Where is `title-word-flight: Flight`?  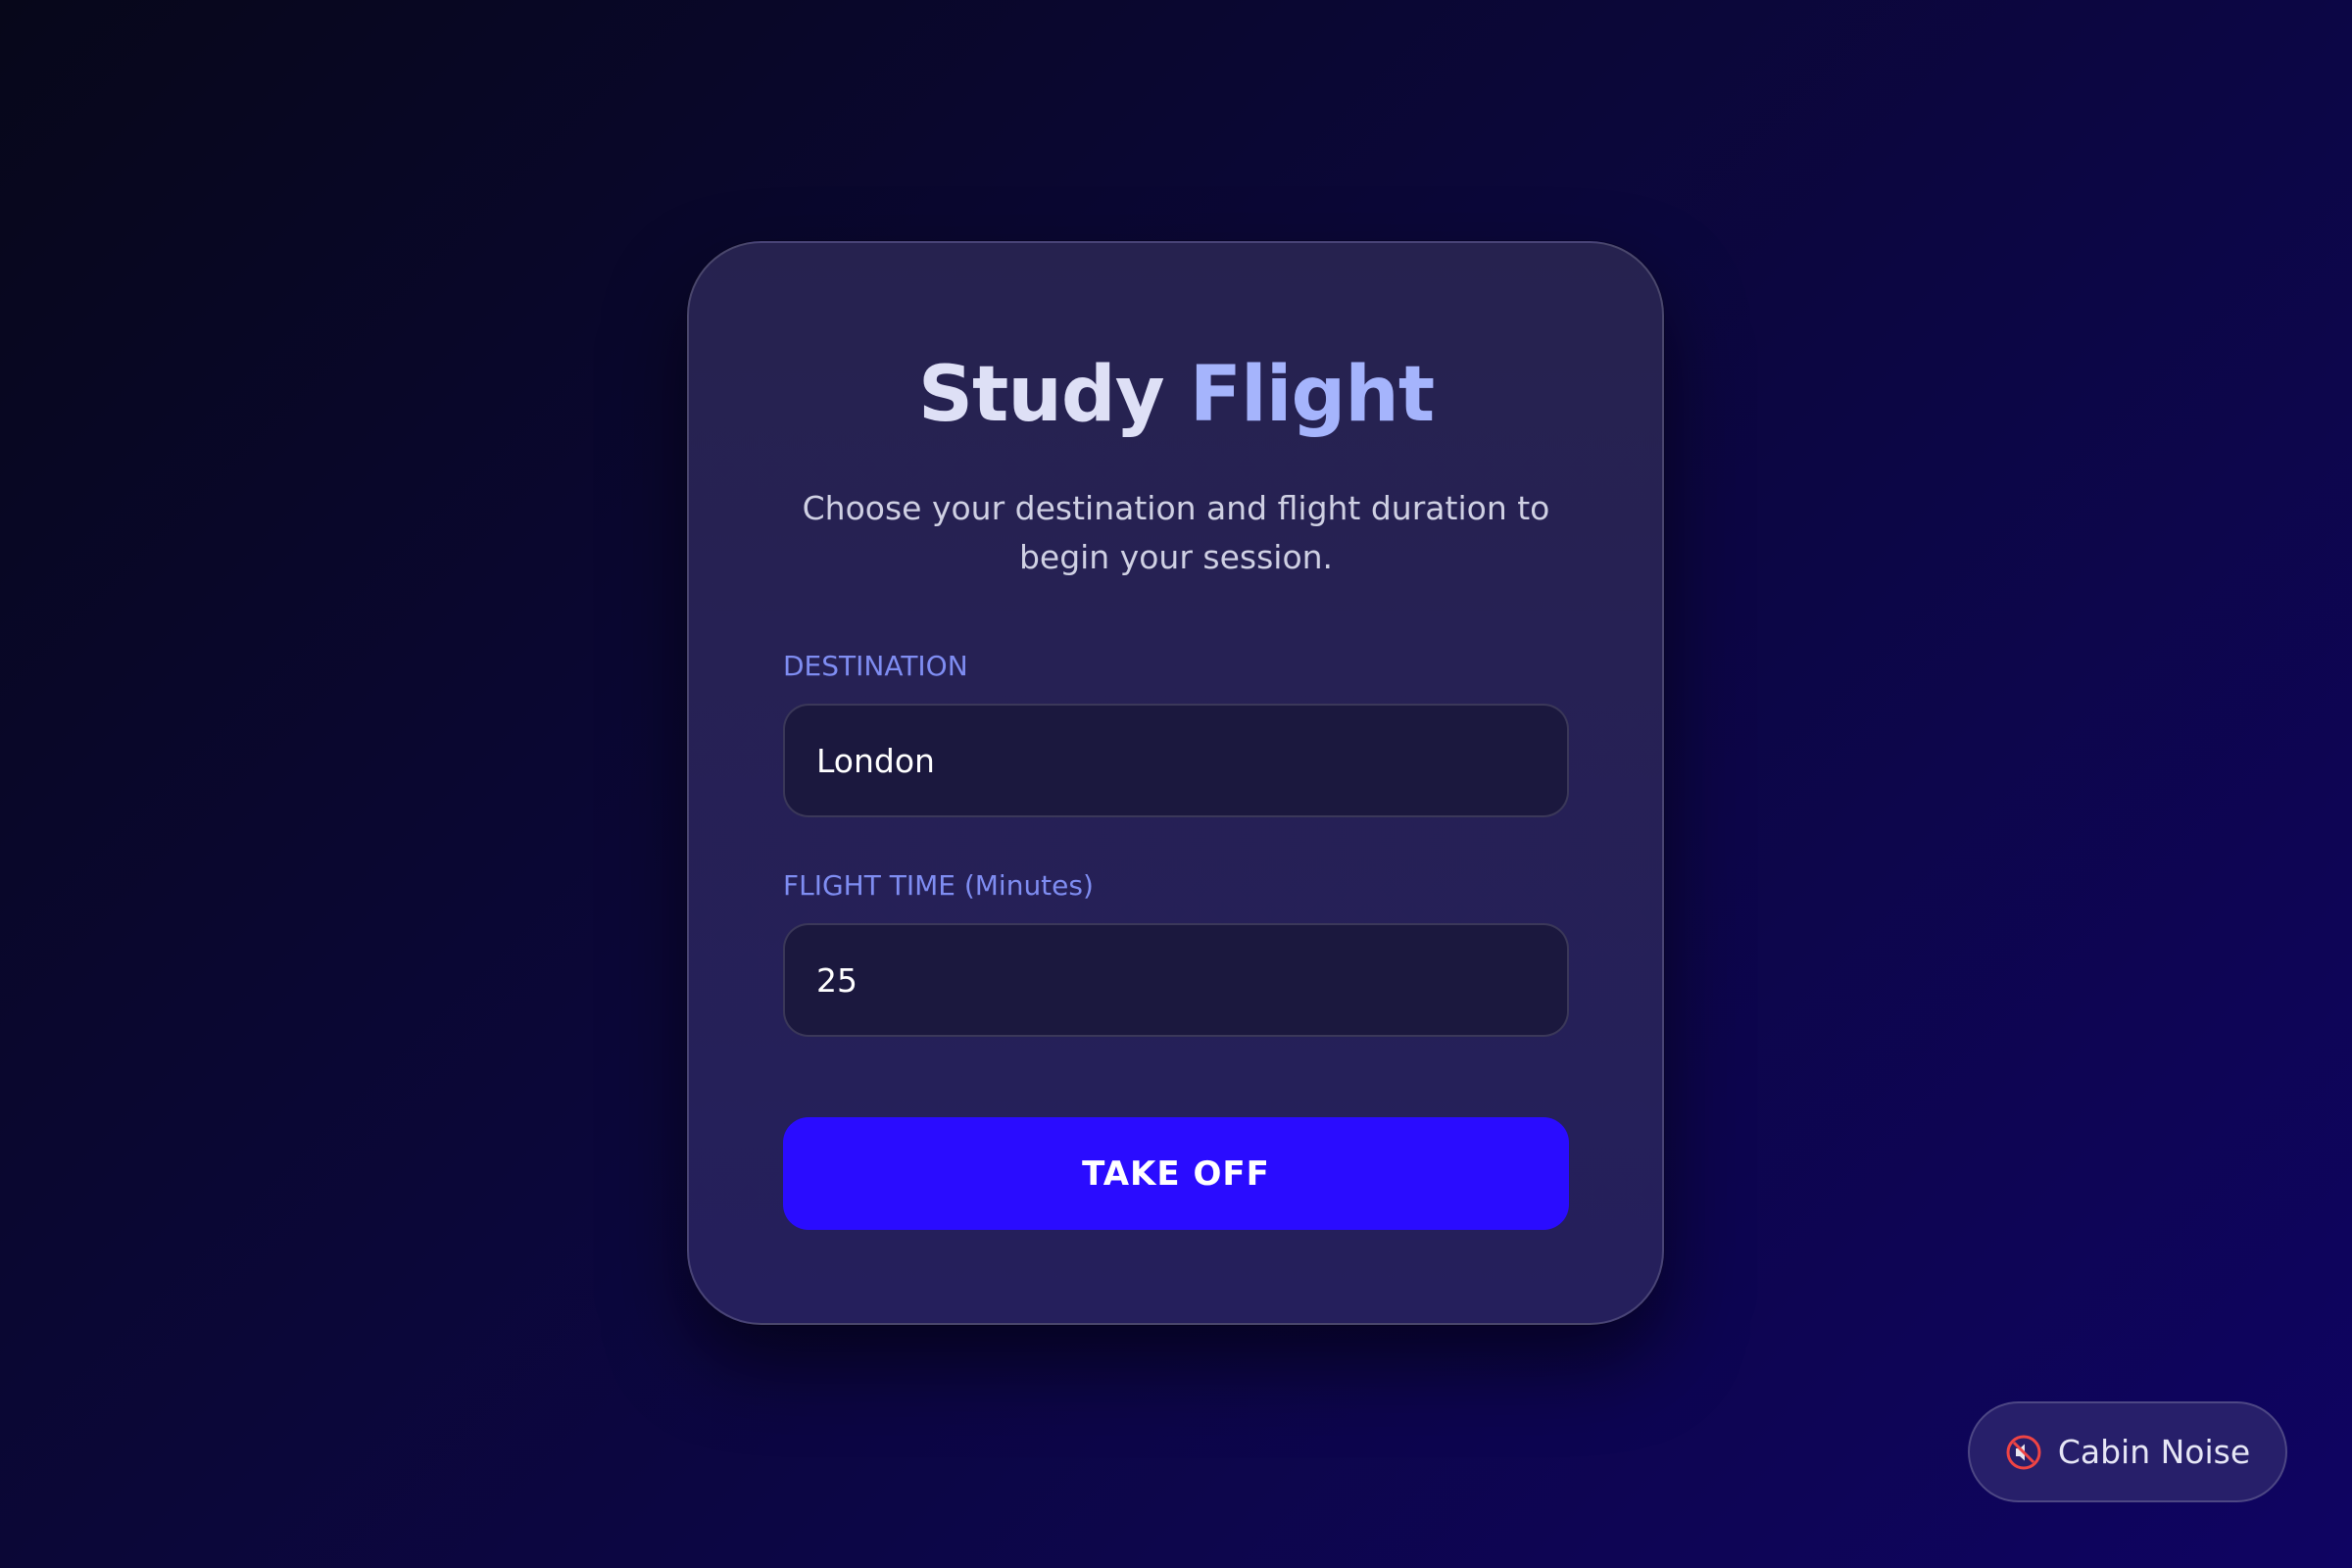 title-word-flight: Flight is located at coordinates (1312, 395).